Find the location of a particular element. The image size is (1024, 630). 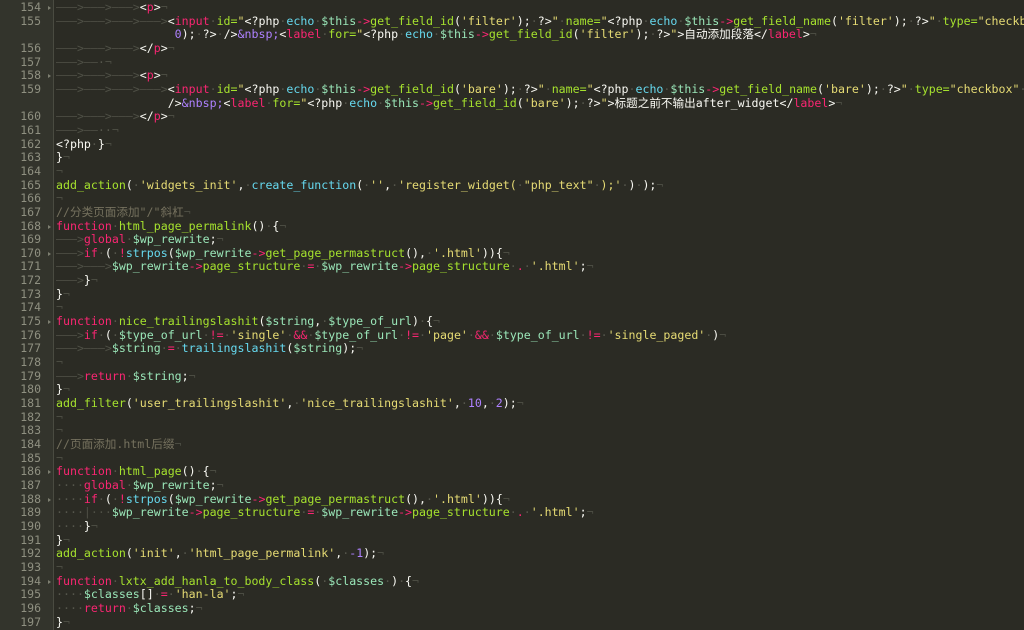

code-line: //分类页面添加"/"斜杠¬ is located at coordinates (123, 211).